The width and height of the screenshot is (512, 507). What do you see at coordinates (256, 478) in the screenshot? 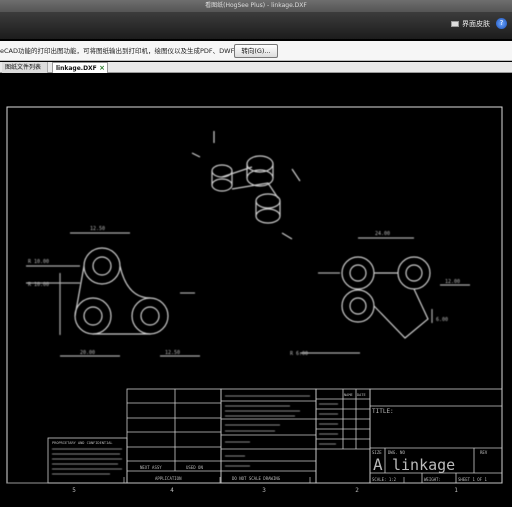
I see `do-not-scale-label: DO NOT SCALE DRAWING` at bounding box center [256, 478].